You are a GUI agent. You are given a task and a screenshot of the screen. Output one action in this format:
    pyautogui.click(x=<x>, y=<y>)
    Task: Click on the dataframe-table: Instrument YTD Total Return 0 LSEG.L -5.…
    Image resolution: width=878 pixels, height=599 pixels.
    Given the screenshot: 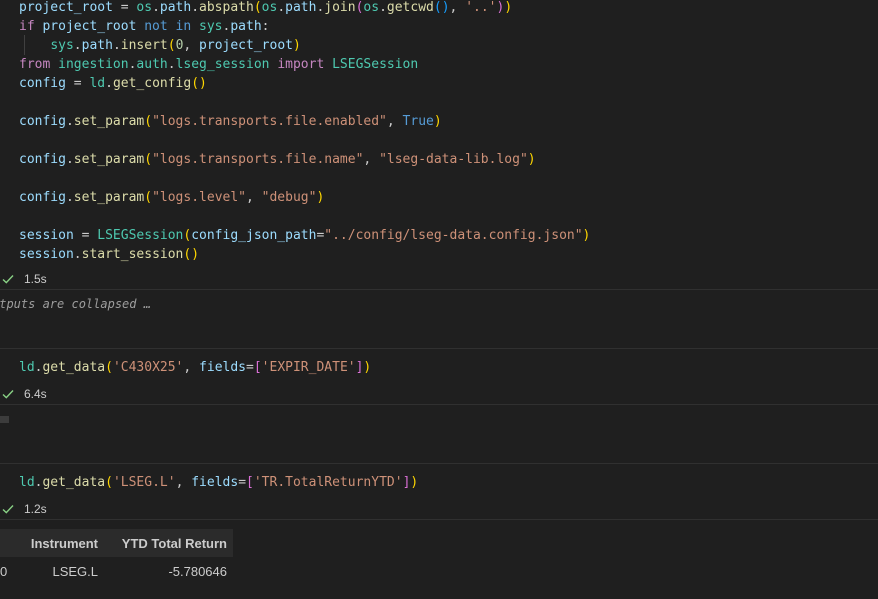 What is the action you would take?
    pyautogui.click(x=116, y=557)
    